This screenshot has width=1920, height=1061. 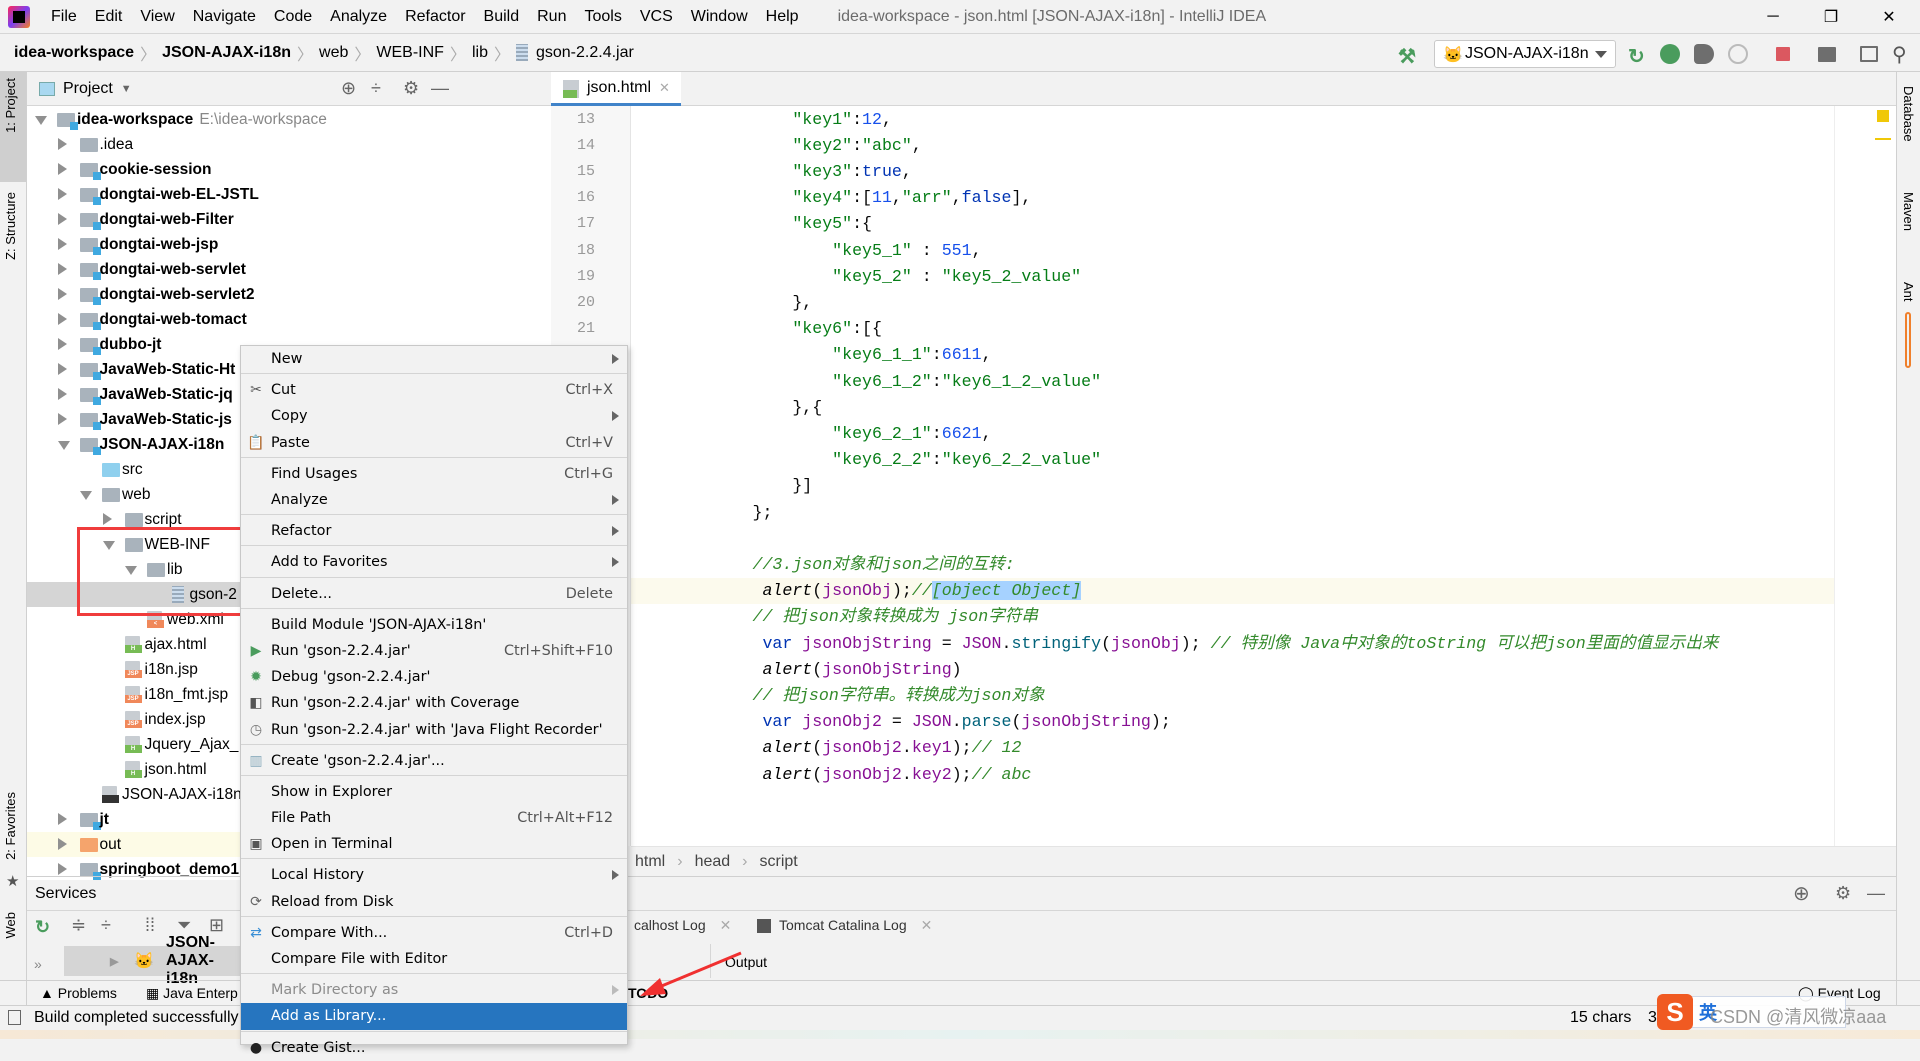 I want to click on breadcrumb-item: JSON-AJAX-i18n, so click(x=226, y=53).